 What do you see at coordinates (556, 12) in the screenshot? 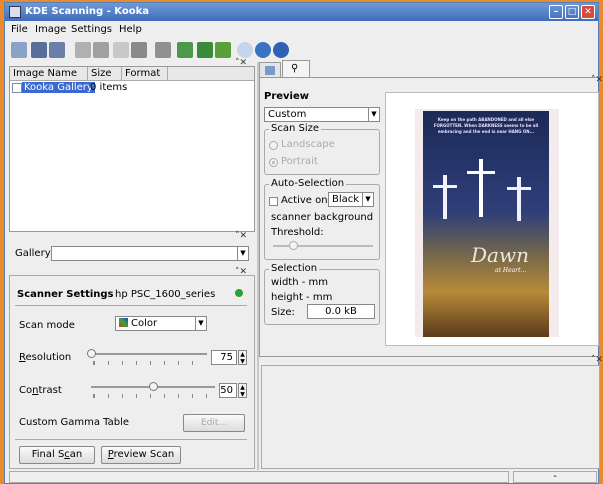
I see `minimize-button: –` at bounding box center [556, 12].